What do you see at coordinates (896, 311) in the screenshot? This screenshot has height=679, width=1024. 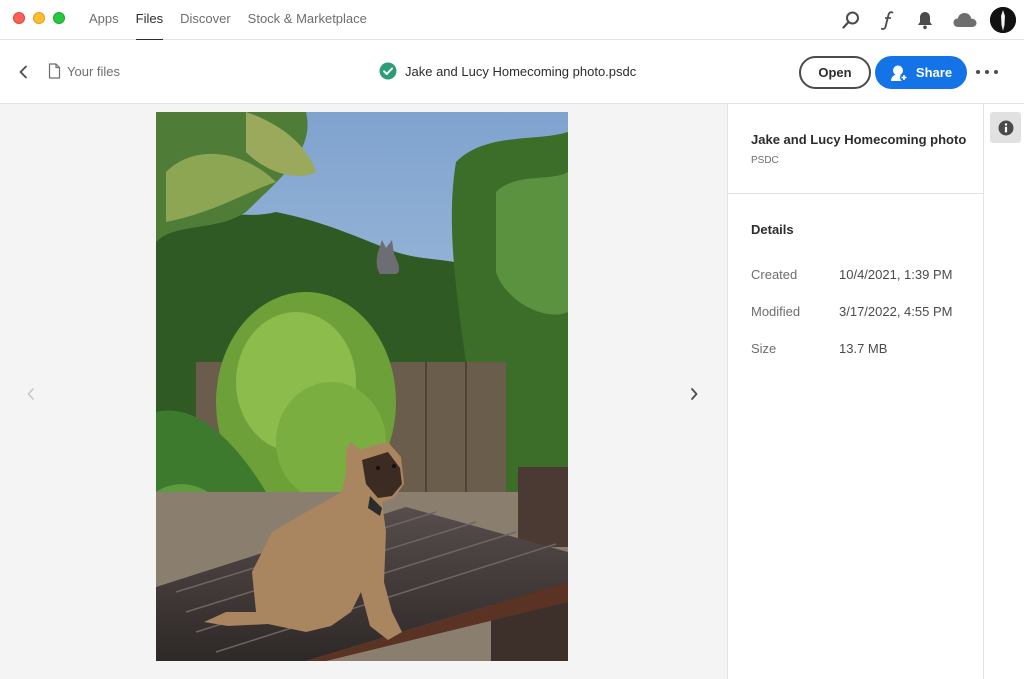 I see `detail-value: 3/17/2022, 4:55 PM` at bounding box center [896, 311].